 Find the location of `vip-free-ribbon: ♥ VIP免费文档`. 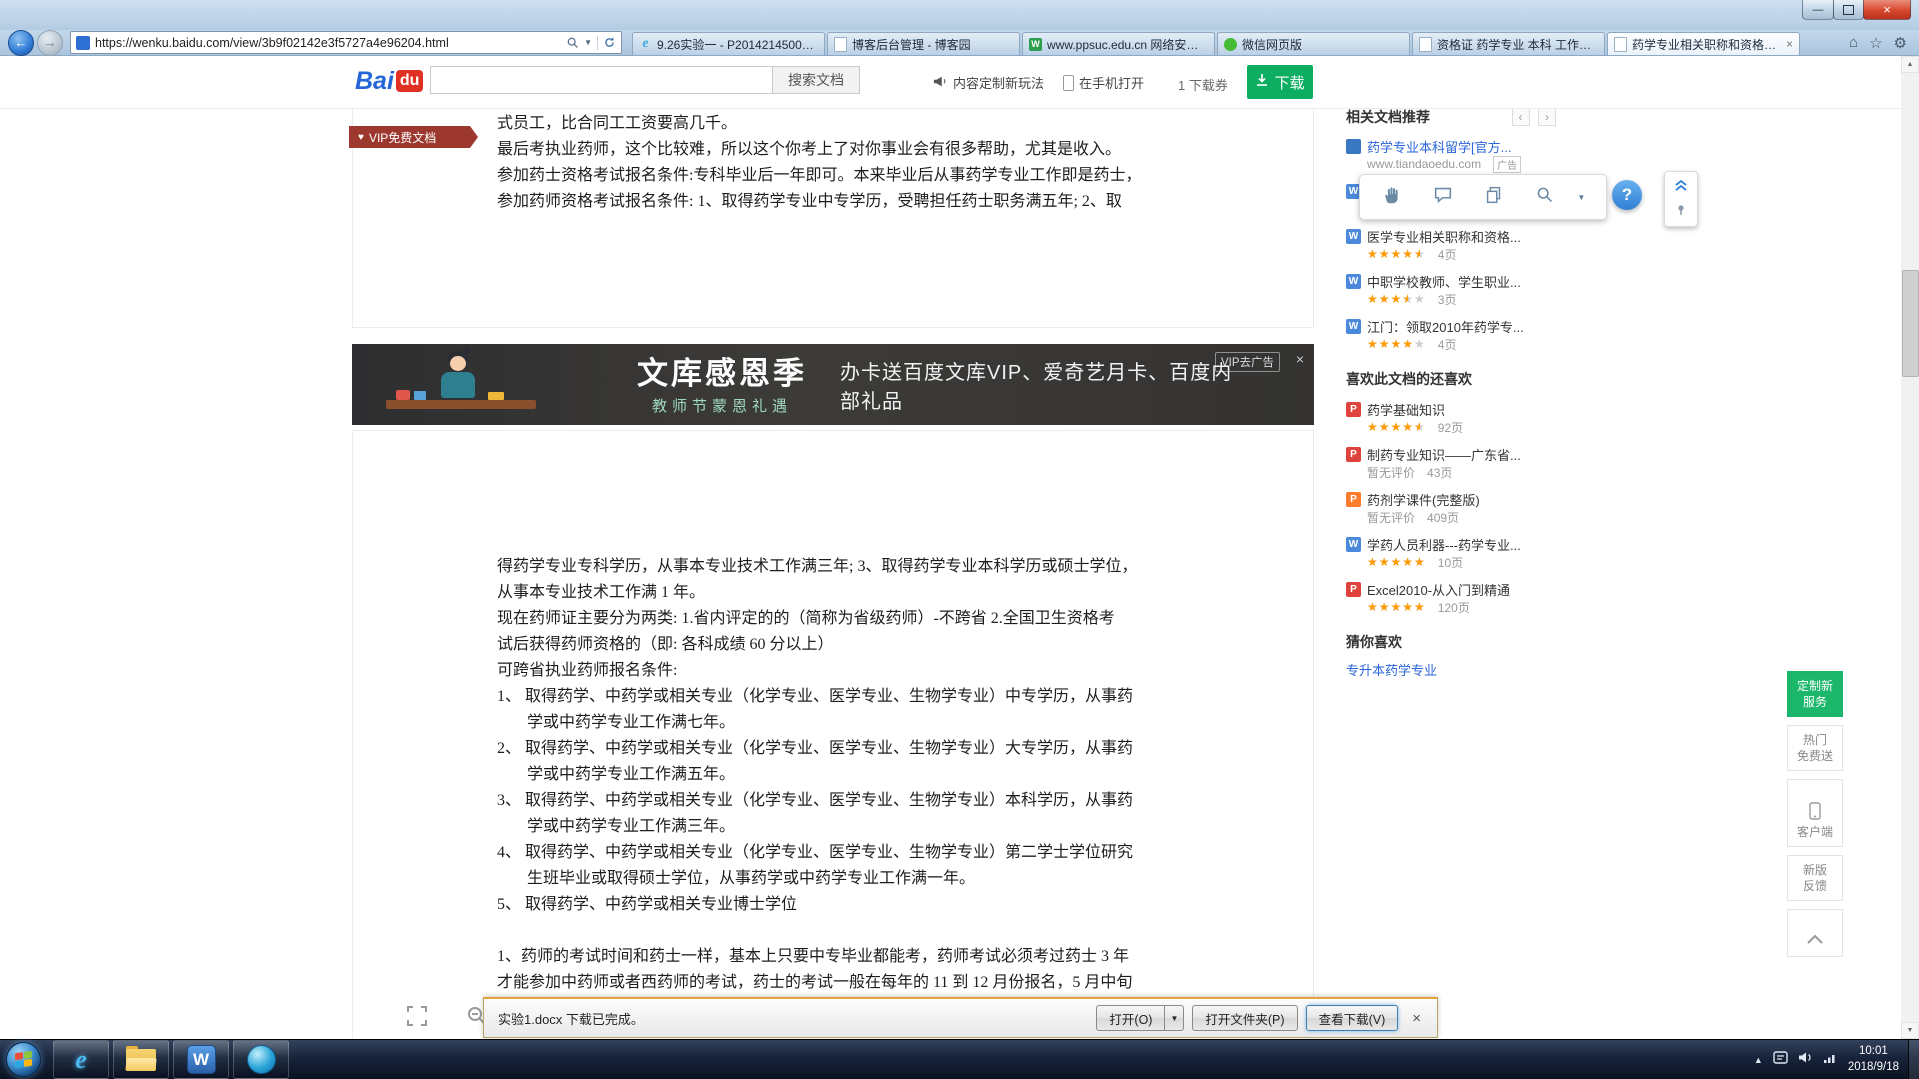

vip-free-ribbon: ♥ VIP免费文档 is located at coordinates (413, 137).